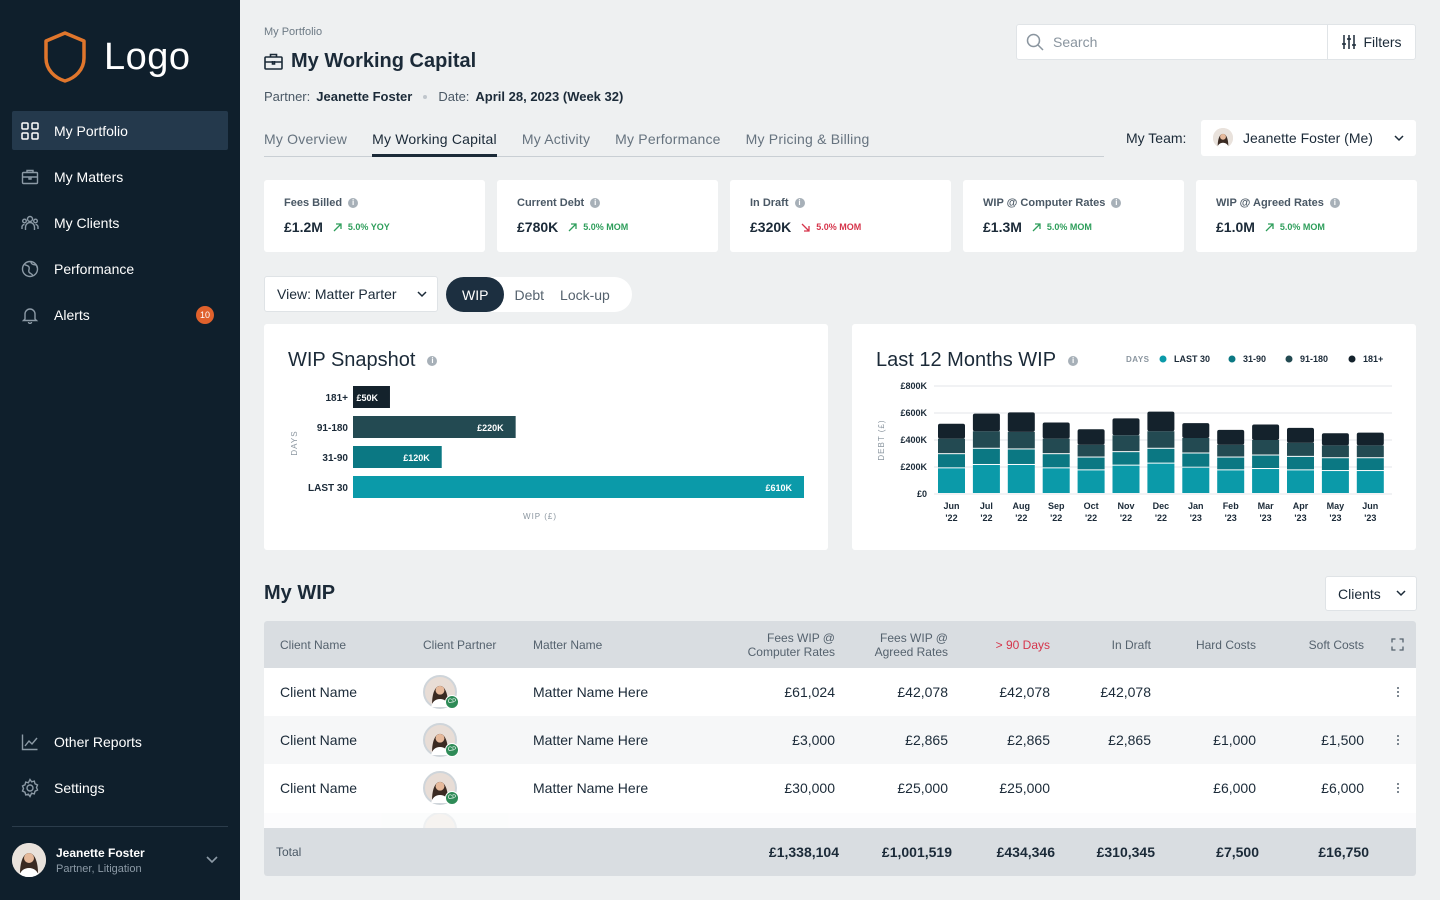  Describe the element at coordinates (585, 294) in the screenshot. I see `segment-lock-up: Lock-up` at that location.